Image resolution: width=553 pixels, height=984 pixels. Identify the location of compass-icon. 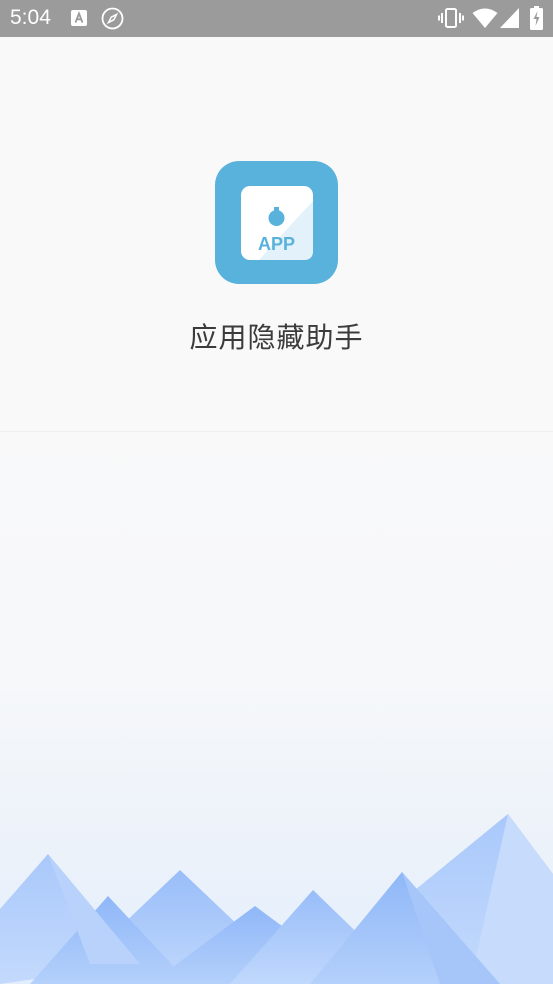
(112, 18).